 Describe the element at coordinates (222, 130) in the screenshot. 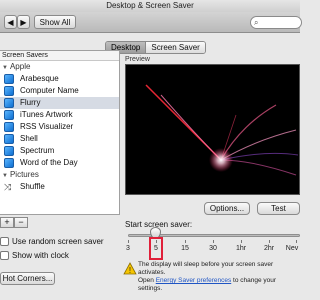

I see `flurry-preview-image` at that location.